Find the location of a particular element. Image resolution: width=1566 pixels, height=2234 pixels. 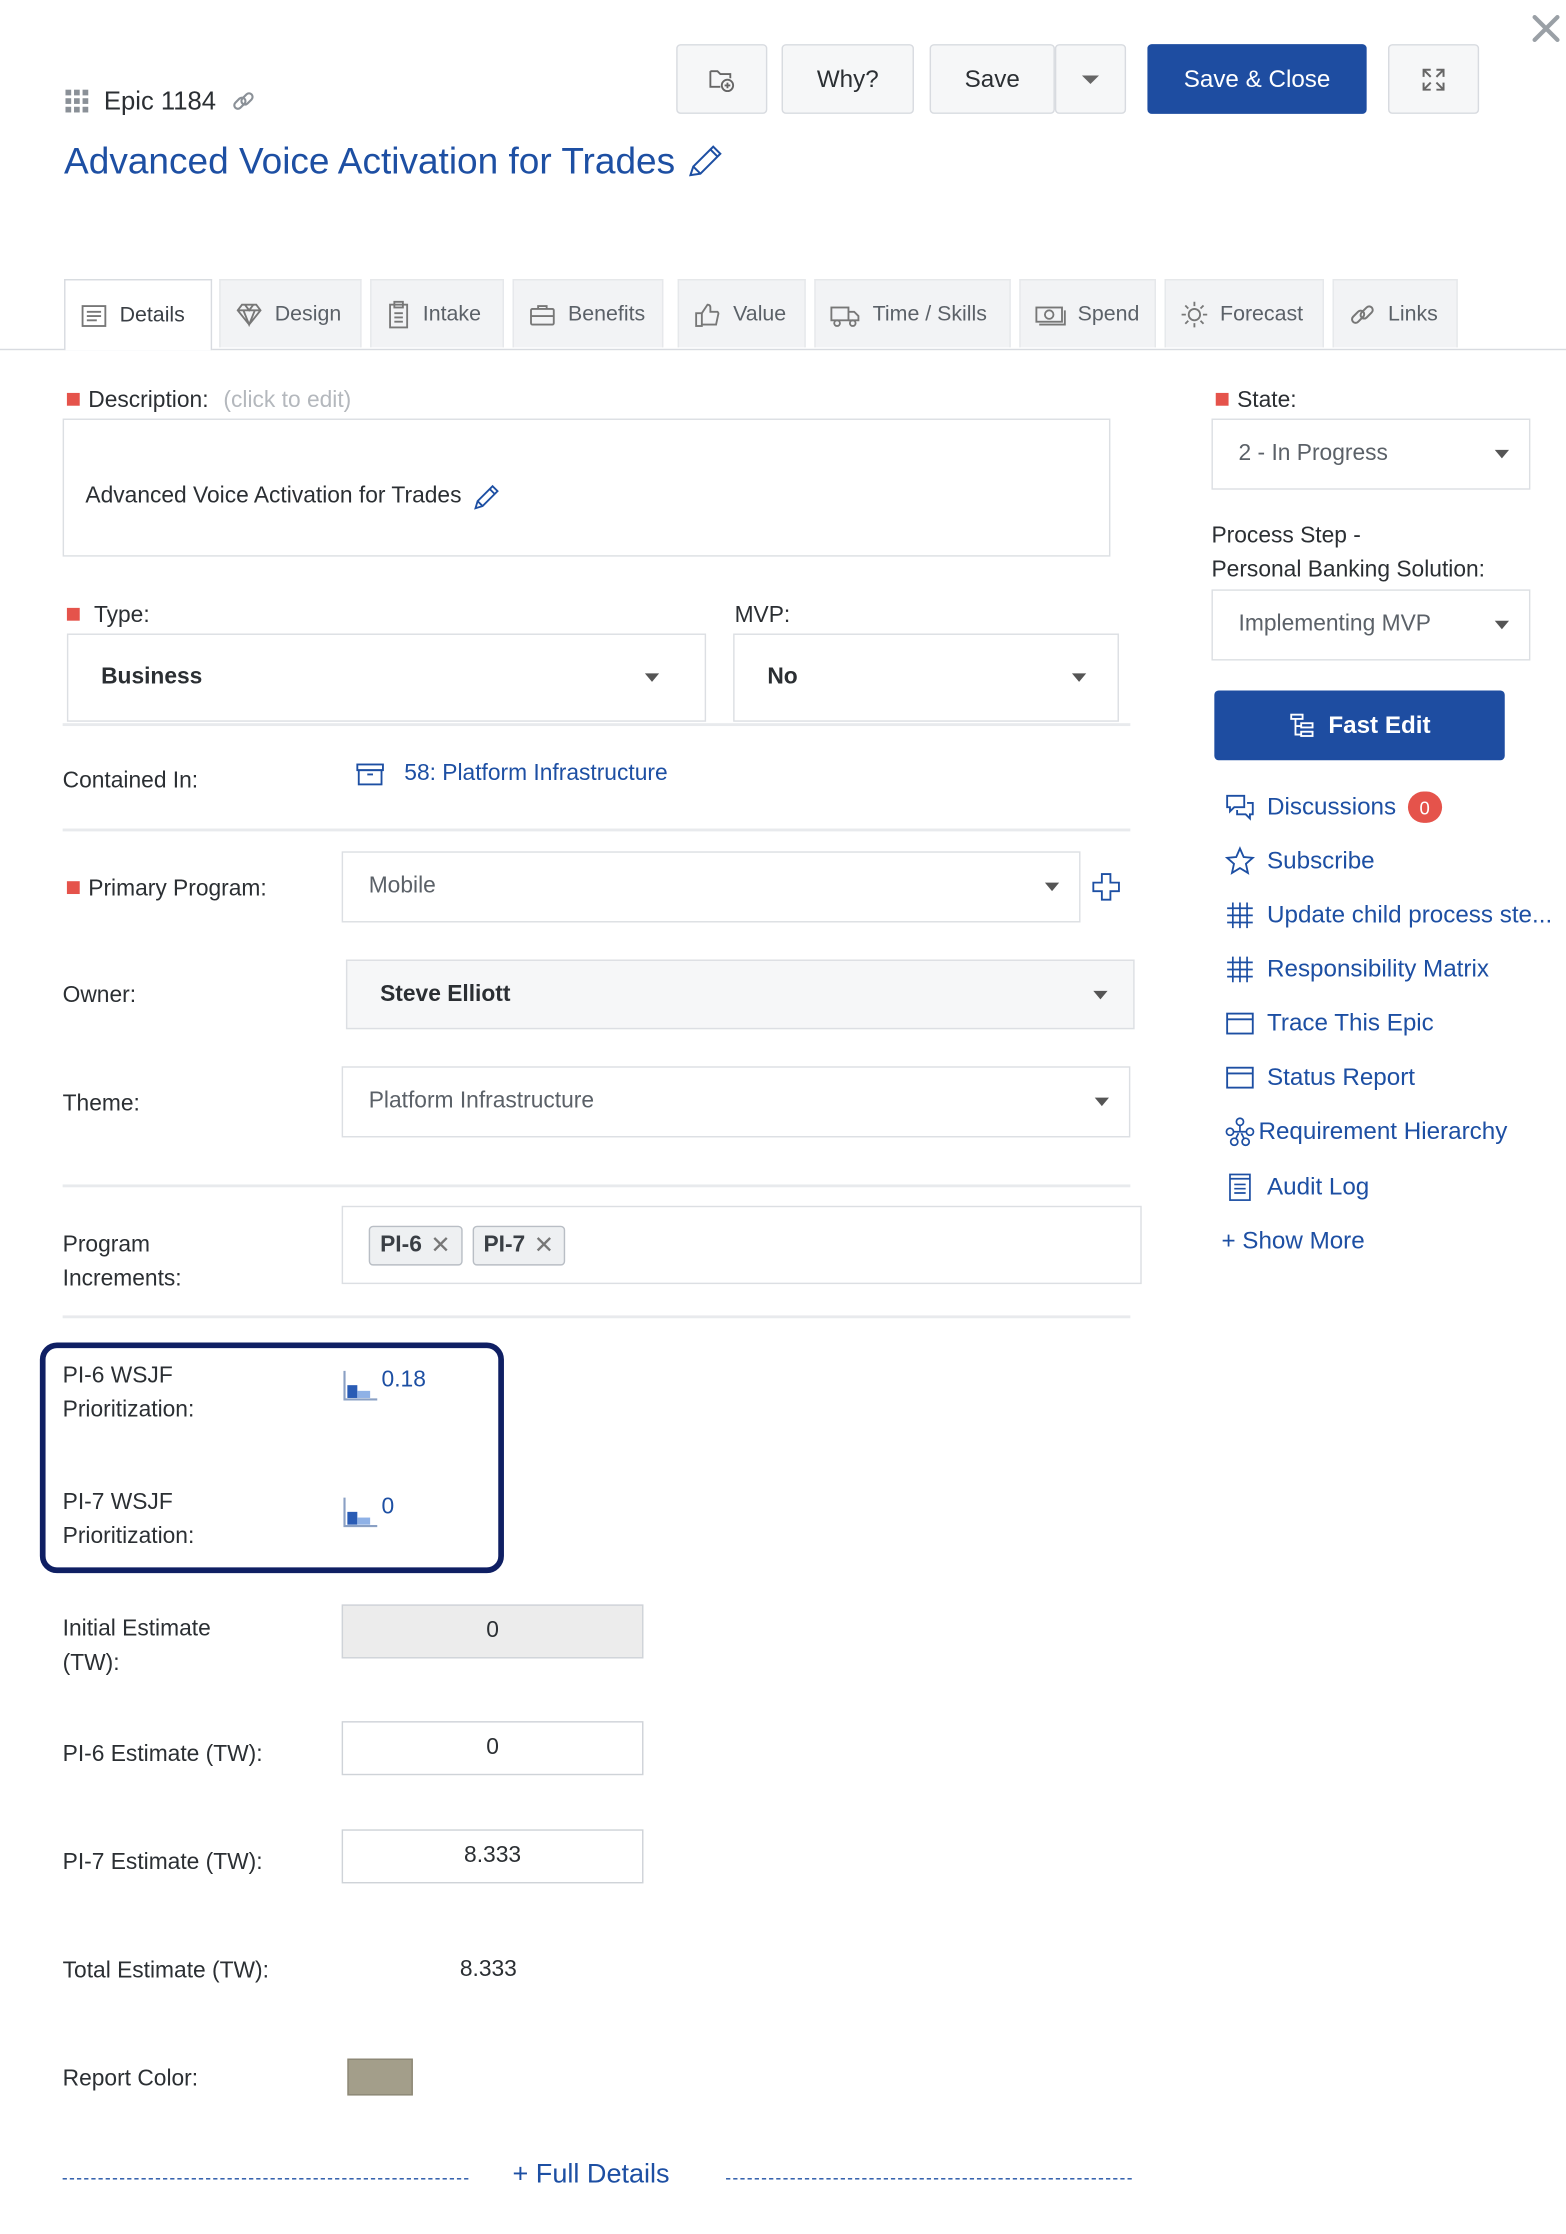

document-icon is located at coordinates (94, 315).